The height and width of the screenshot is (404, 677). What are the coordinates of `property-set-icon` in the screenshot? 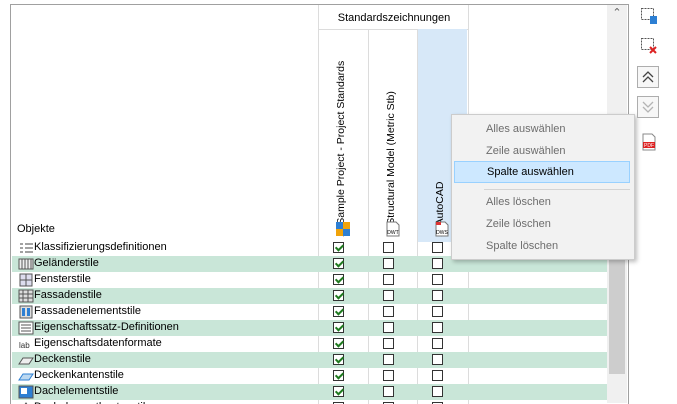 It's located at (26, 328).